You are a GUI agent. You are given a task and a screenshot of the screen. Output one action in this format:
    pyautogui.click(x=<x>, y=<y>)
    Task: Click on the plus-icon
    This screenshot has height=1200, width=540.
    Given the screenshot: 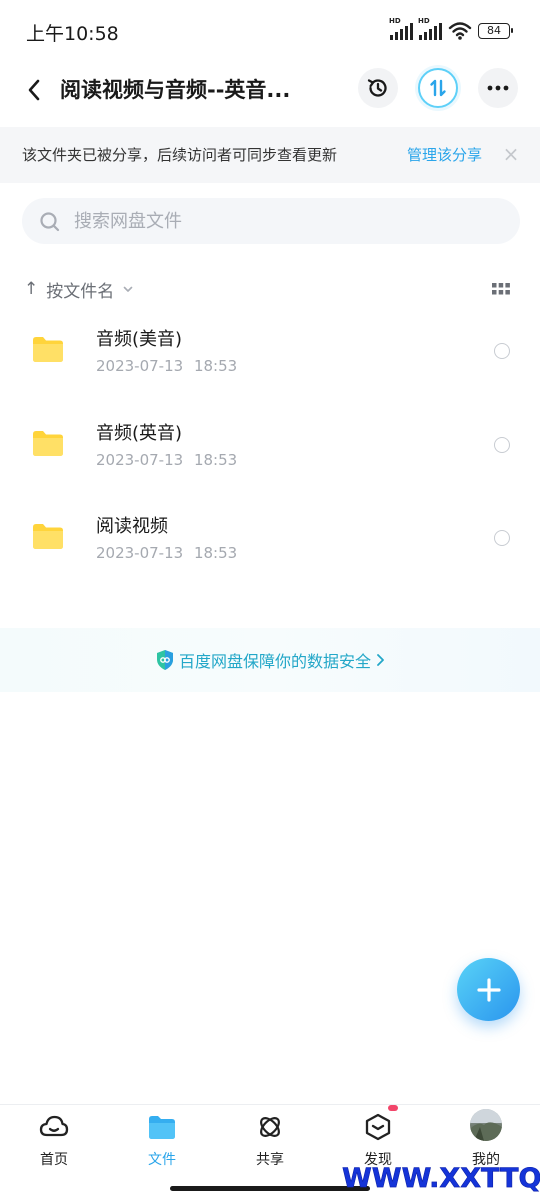 What is the action you would take?
    pyautogui.click(x=488, y=989)
    